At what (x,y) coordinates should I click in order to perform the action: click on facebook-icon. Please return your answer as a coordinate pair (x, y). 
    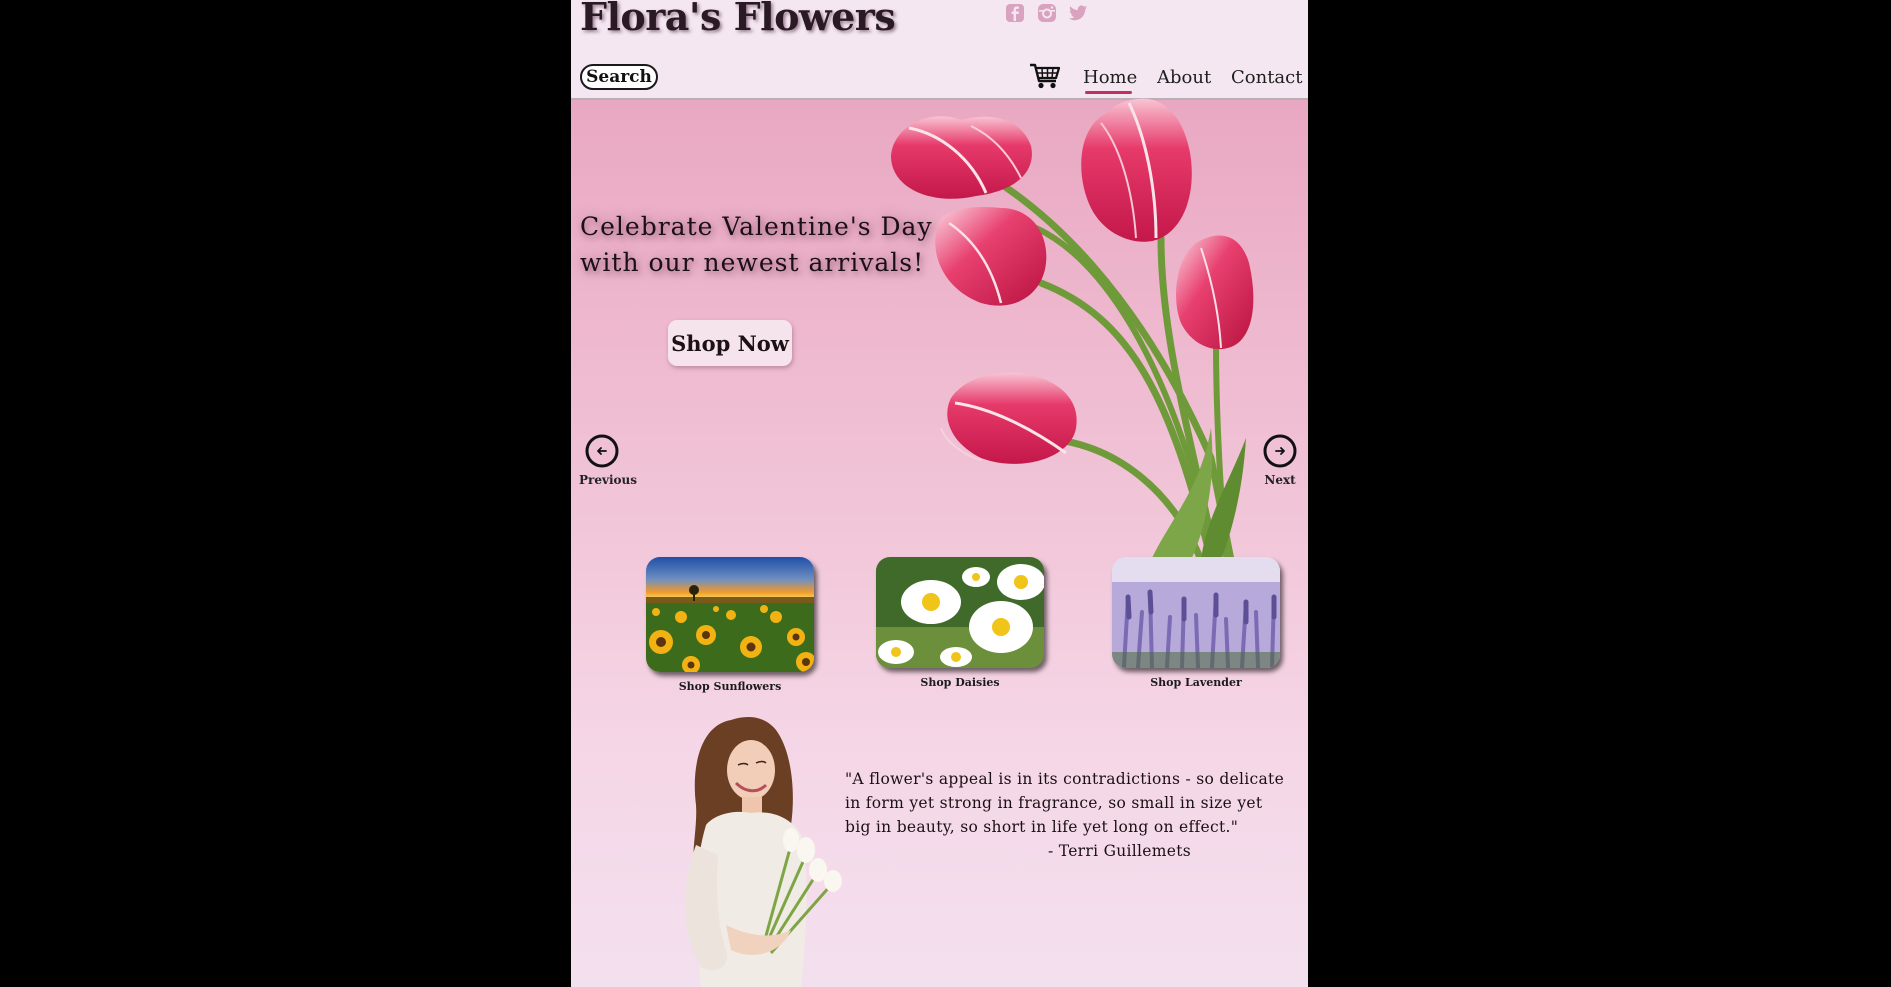
    Looking at the image, I should click on (1015, 13).